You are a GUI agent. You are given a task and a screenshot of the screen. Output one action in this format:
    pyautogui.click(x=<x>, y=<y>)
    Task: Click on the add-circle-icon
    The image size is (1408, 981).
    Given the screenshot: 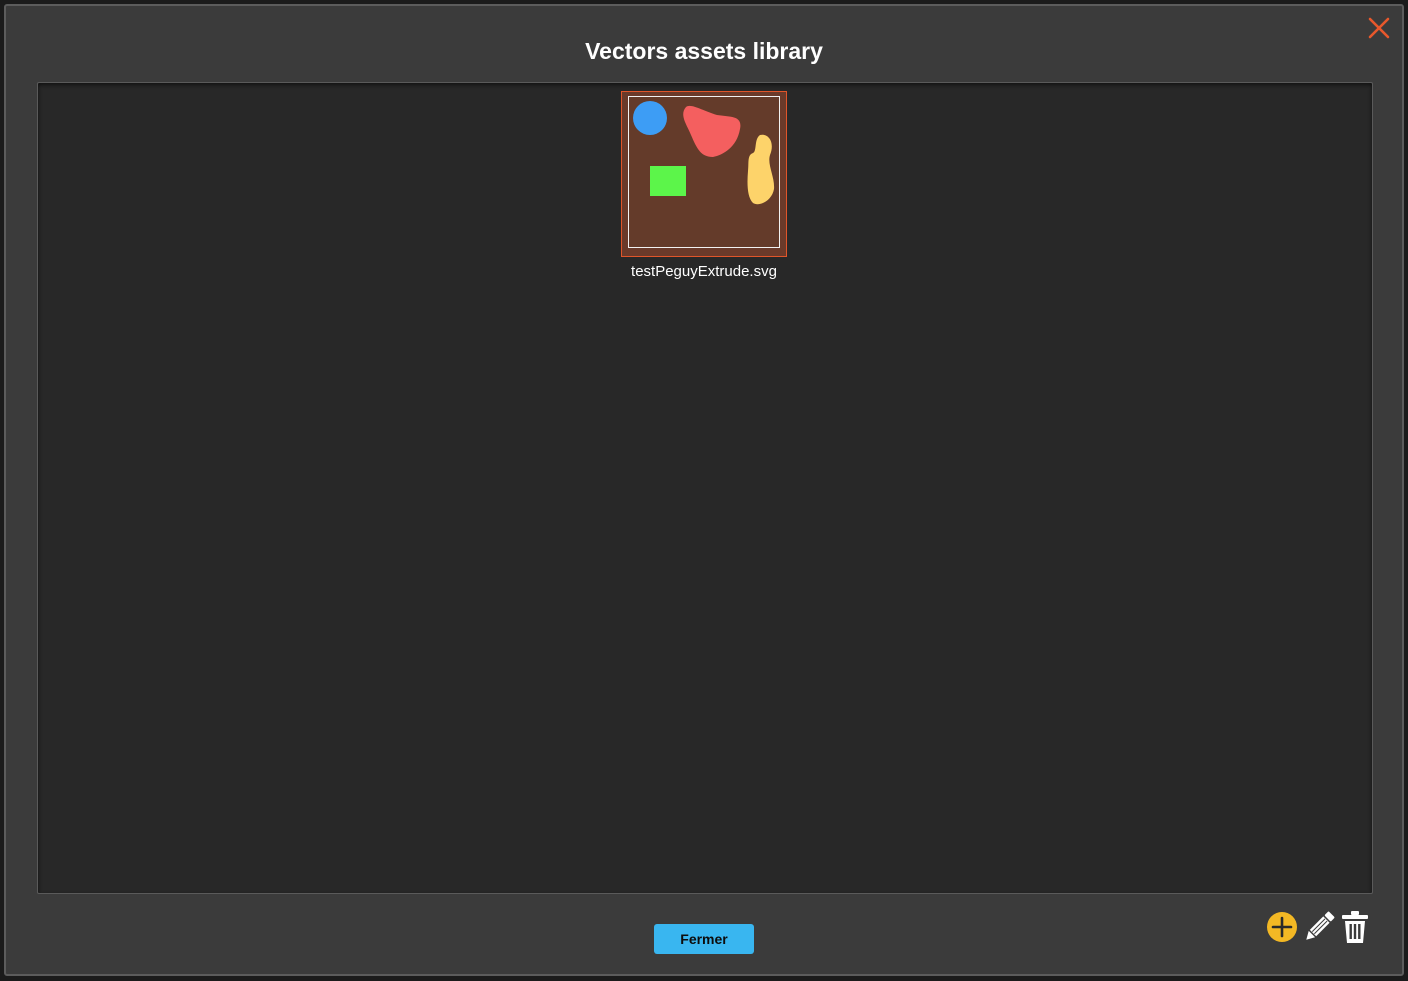 What is the action you would take?
    pyautogui.click(x=1283, y=927)
    